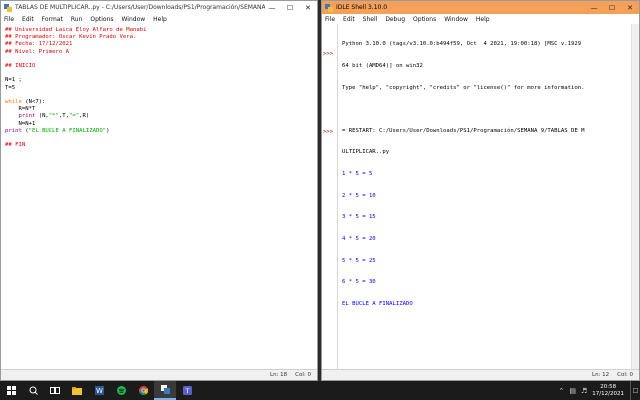  What do you see at coordinates (57, 130) in the screenshot?
I see `code-line: print ("EL BUCLE A FINALIZADO")` at bounding box center [57, 130].